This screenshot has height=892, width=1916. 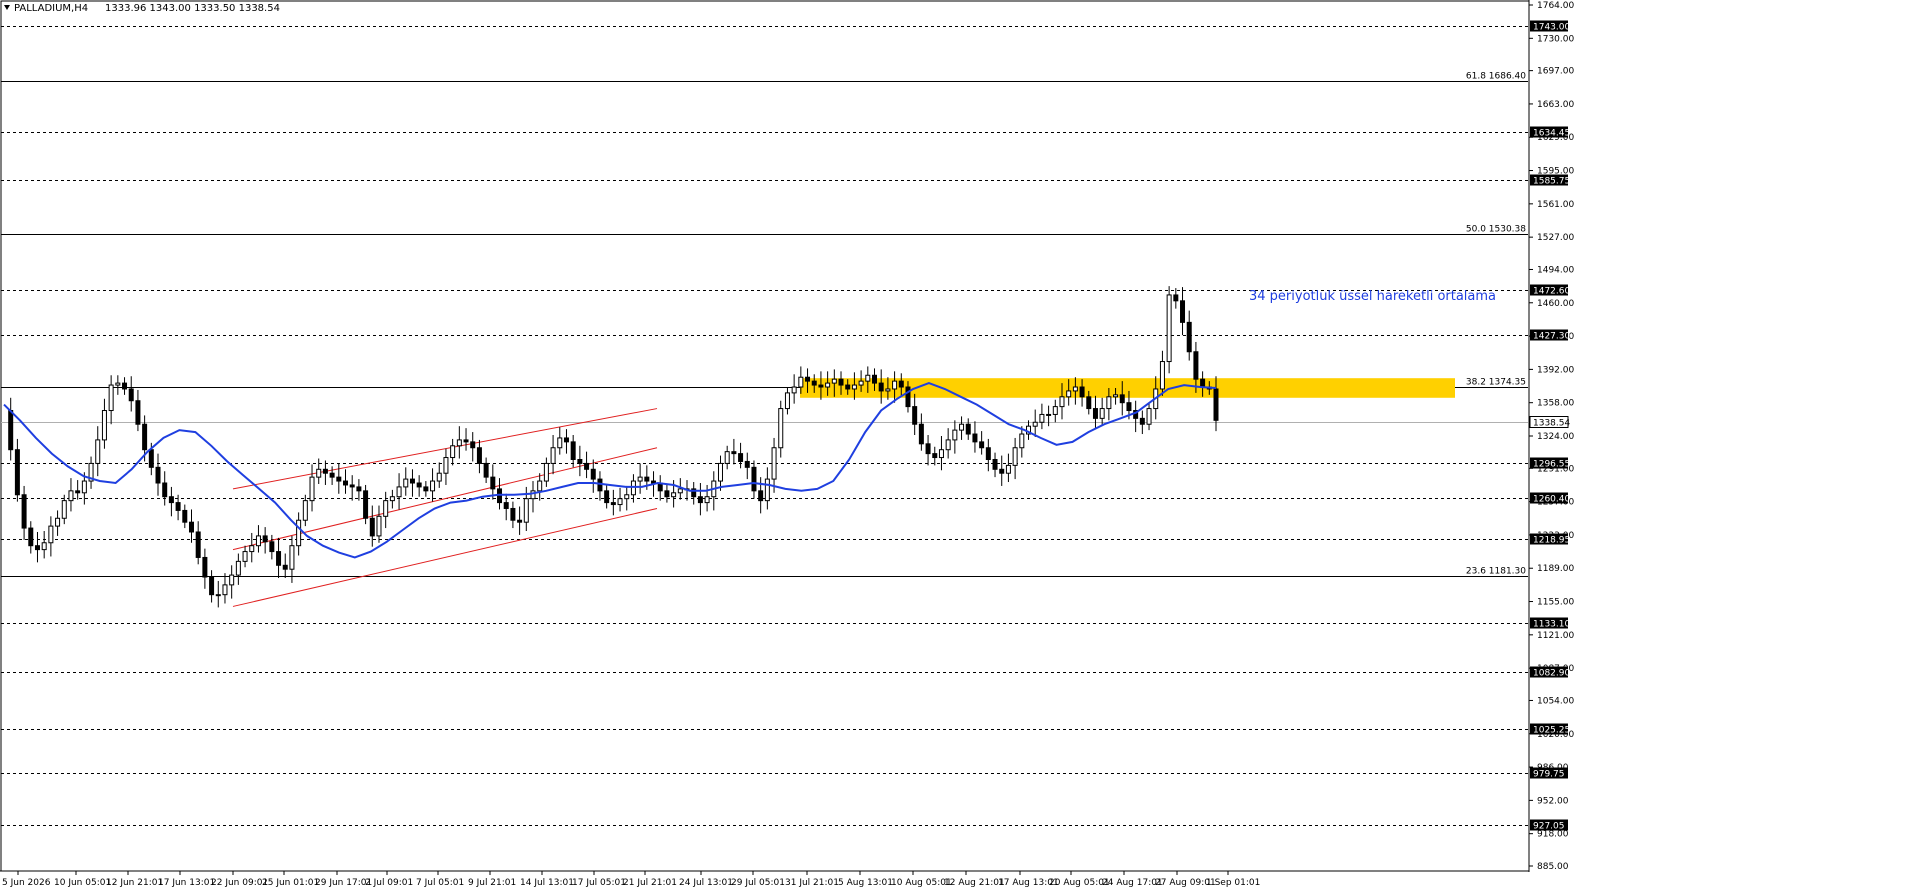 What do you see at coordinates (1555, 701) in the screenshot?
I see `y-tick-label: 1054.00` at bounding box center [1555, 701].